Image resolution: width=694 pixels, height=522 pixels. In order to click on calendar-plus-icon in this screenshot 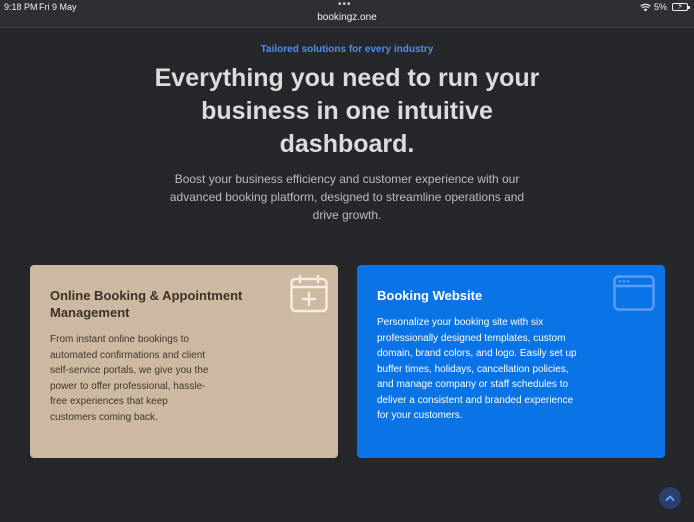, I will do `click(309, 294)`.